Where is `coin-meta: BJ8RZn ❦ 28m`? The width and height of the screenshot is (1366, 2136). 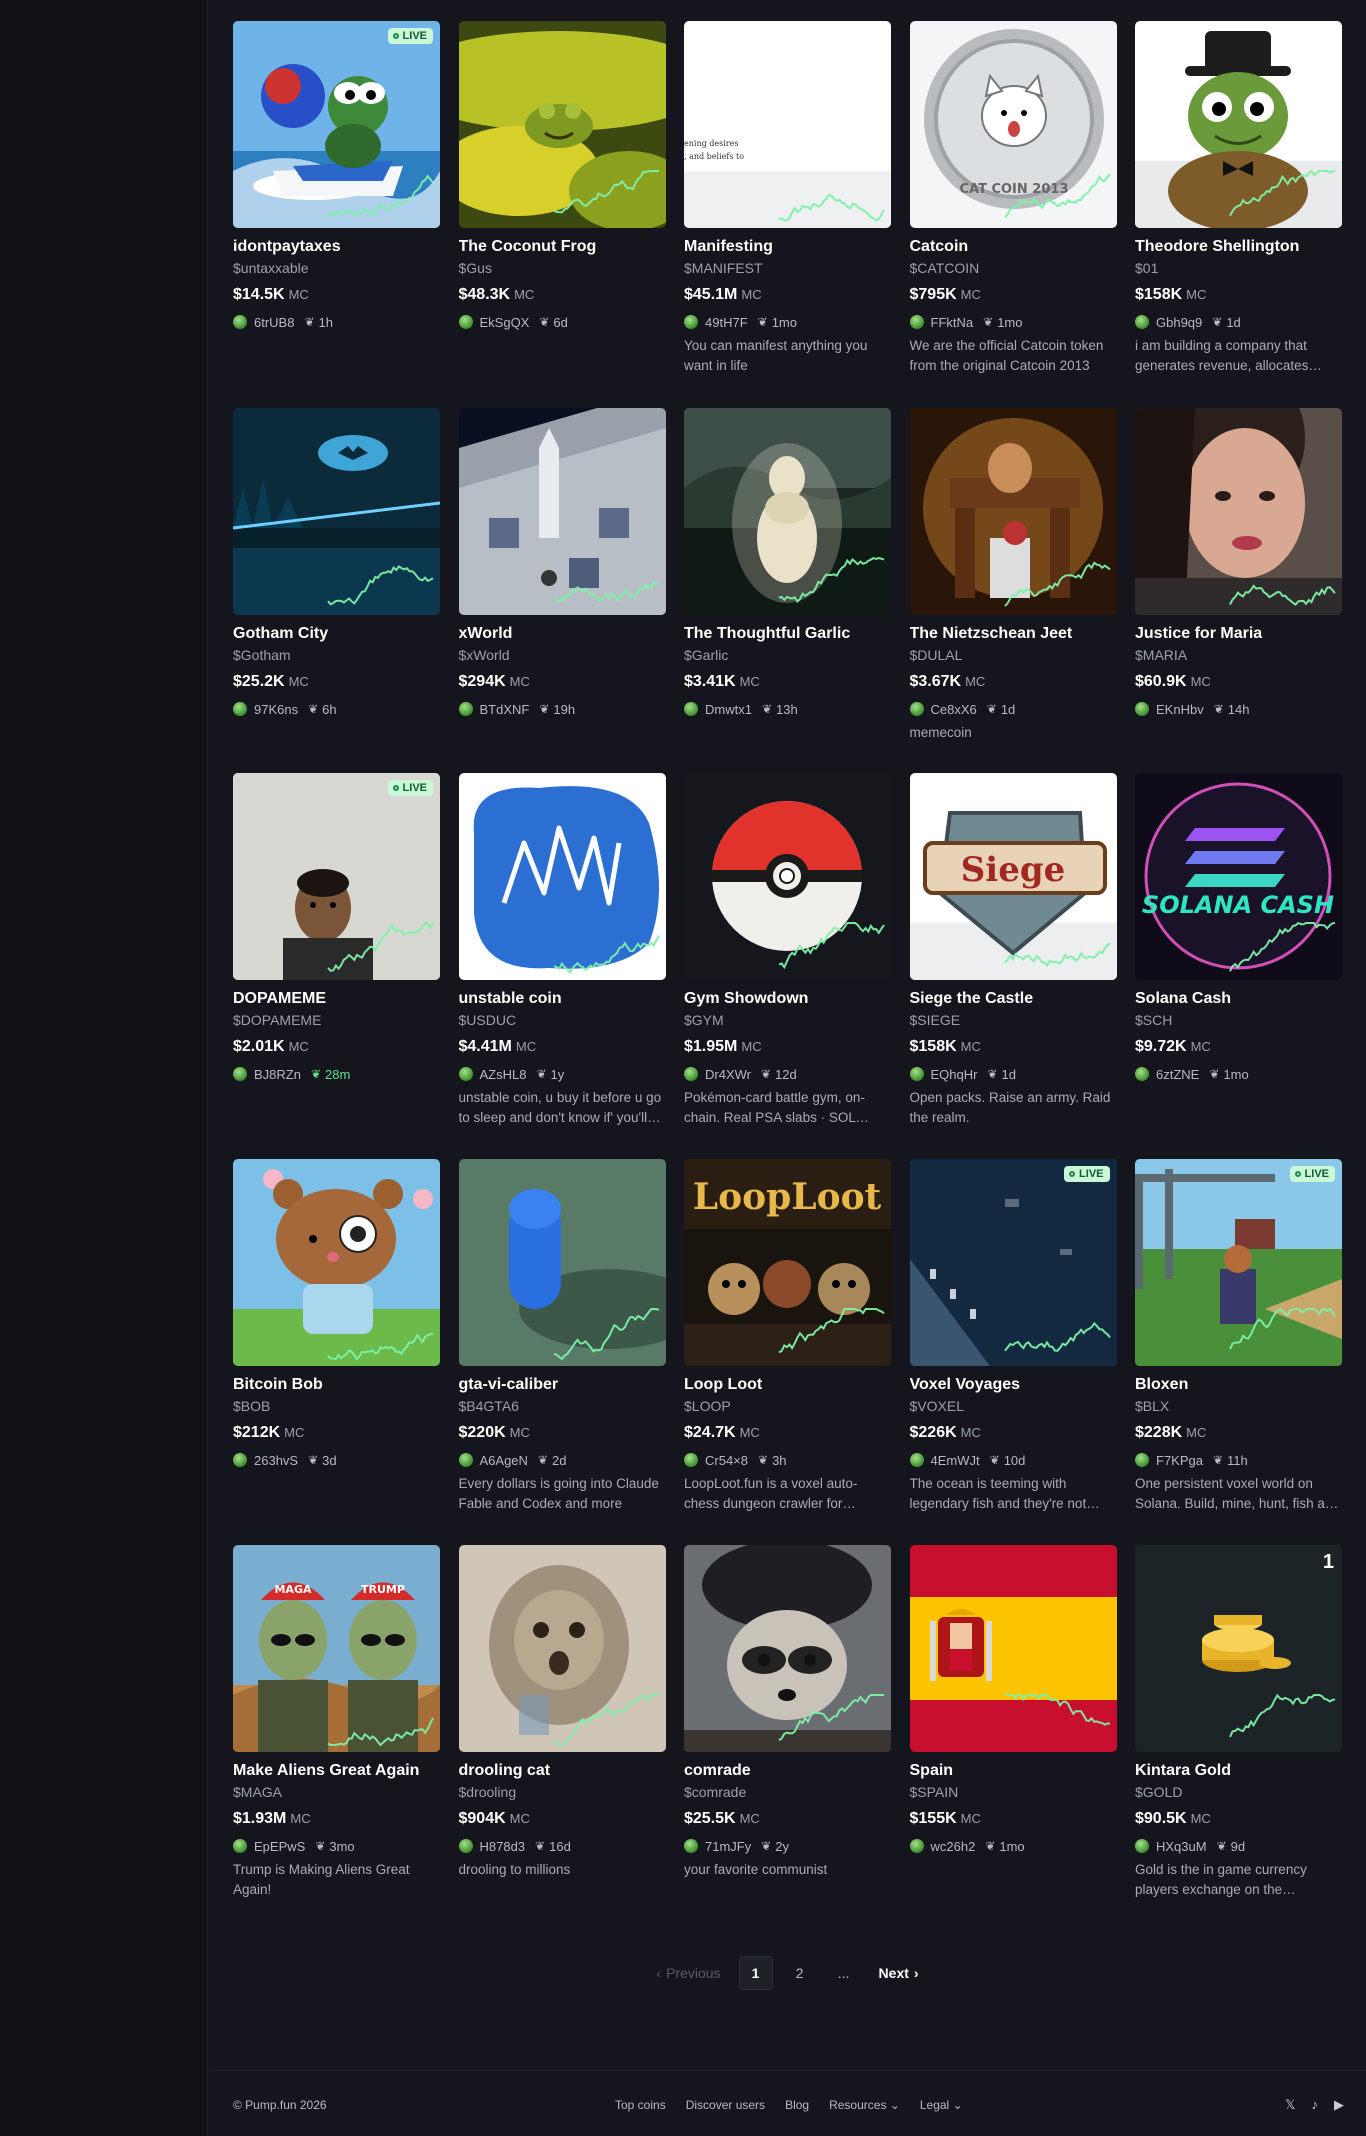 coin-meta: BJ8RZn ❦ 28m is located at coordinates (336, 1074).